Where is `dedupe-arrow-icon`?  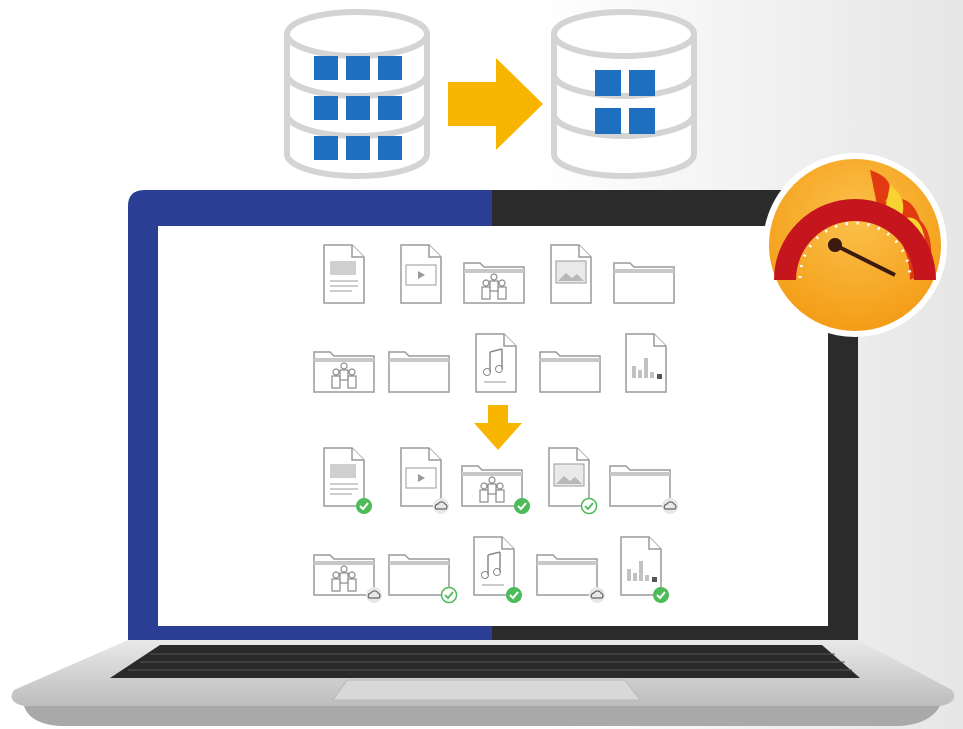 dedupe-arrow-icon is located at coordinates (498, 427).